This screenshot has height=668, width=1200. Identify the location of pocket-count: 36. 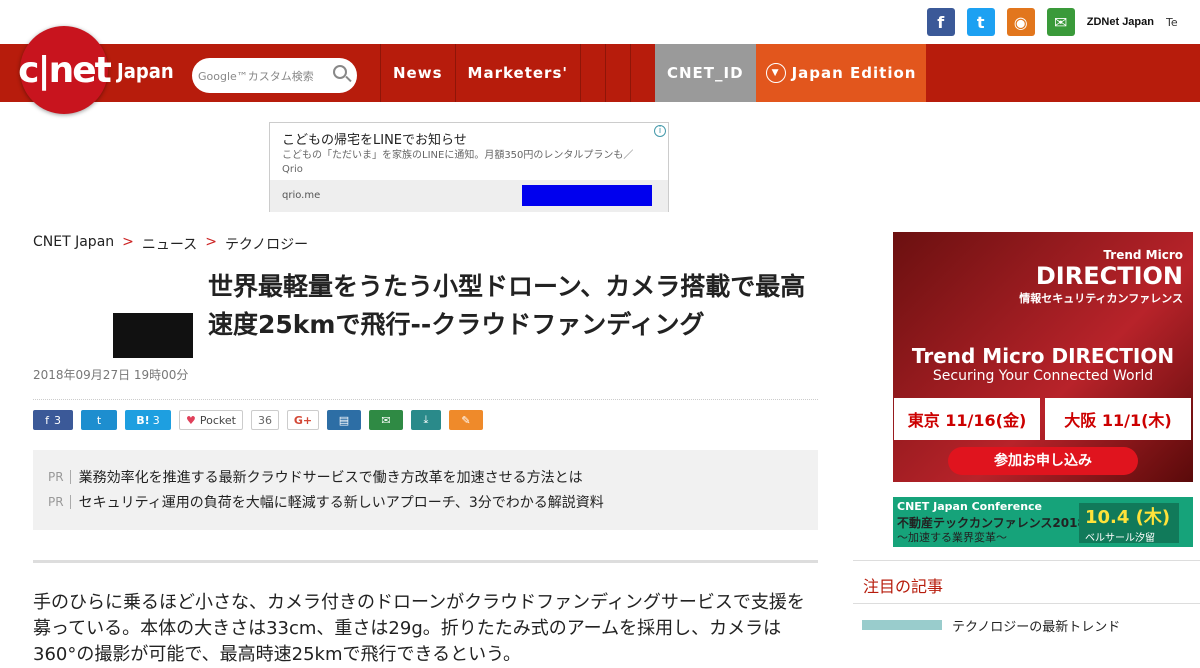
(264, 420).